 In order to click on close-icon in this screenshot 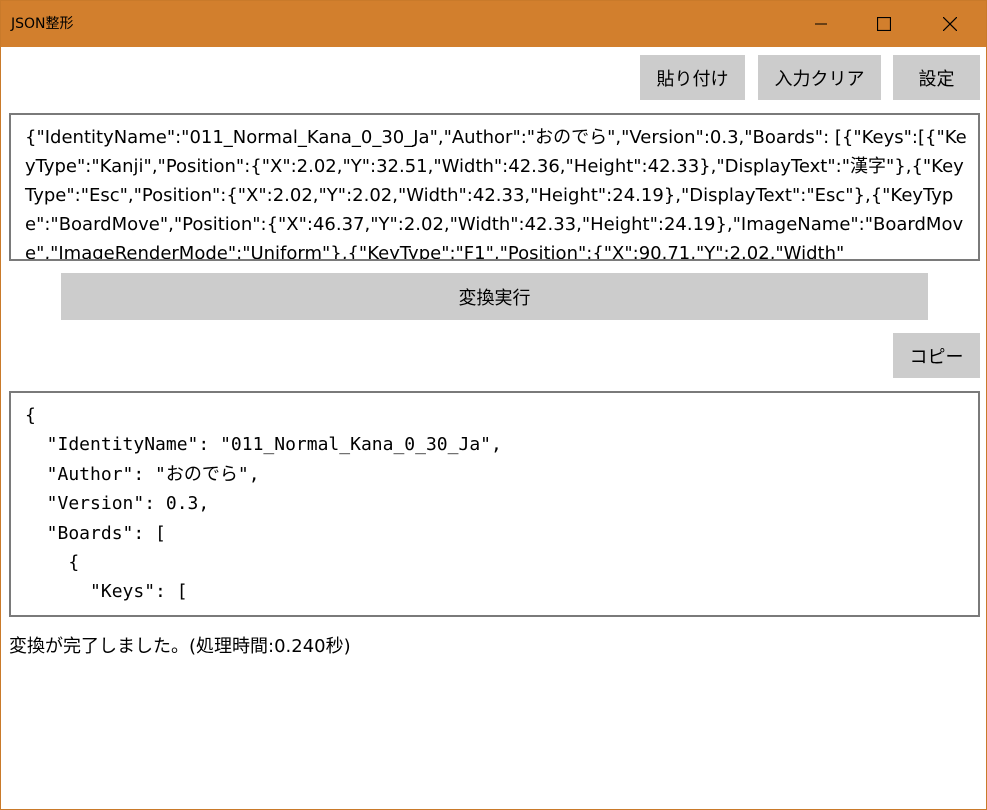, I will do `click(950, 24)`.